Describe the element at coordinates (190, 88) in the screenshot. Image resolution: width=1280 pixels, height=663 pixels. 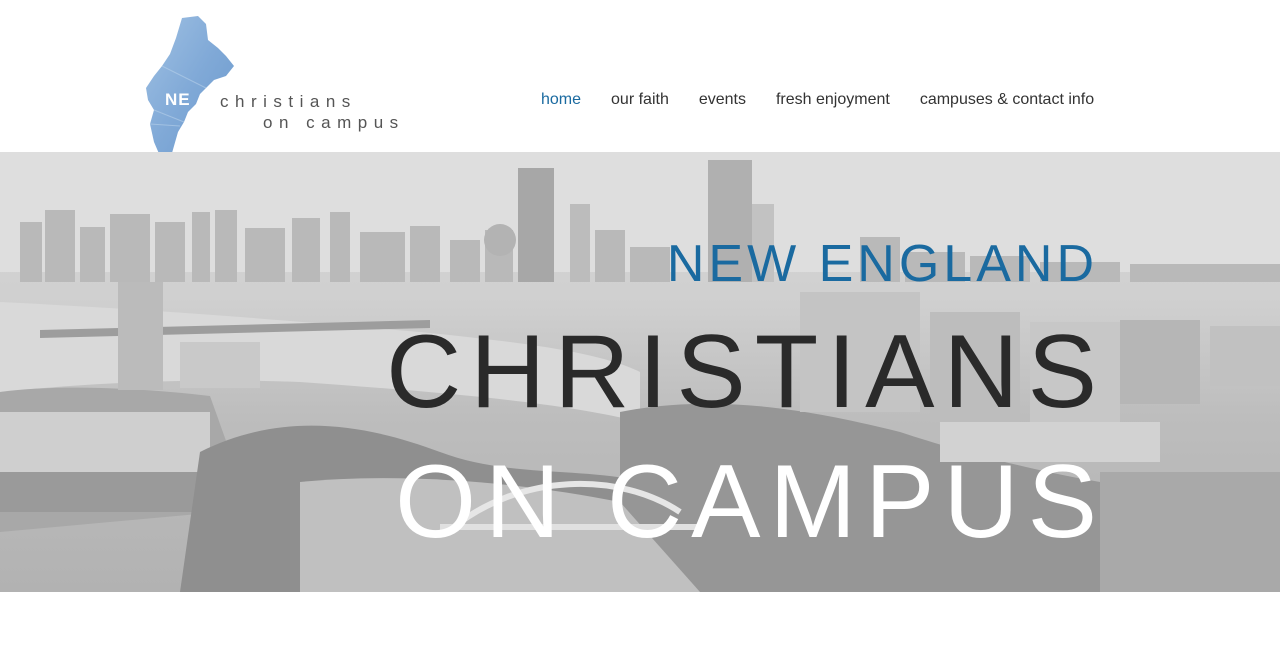
I see `new-england-map-icon` at that location.